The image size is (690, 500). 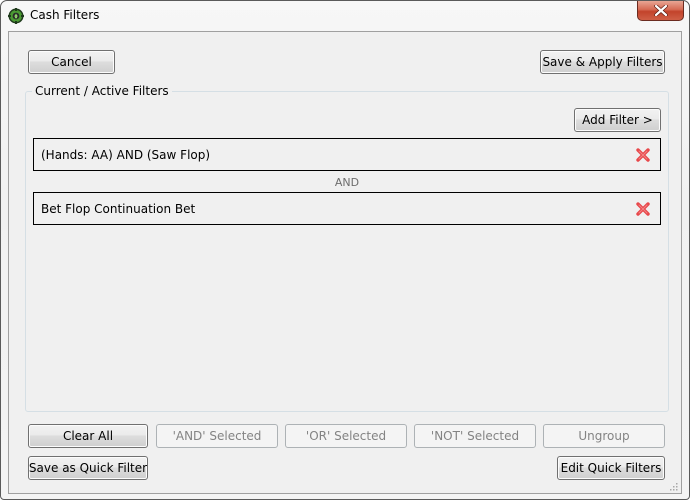 What do you see at coordinates (88, 436) in the screenshot?
I see `clear-all-button: Clear All` at bounding box center [88, 436].